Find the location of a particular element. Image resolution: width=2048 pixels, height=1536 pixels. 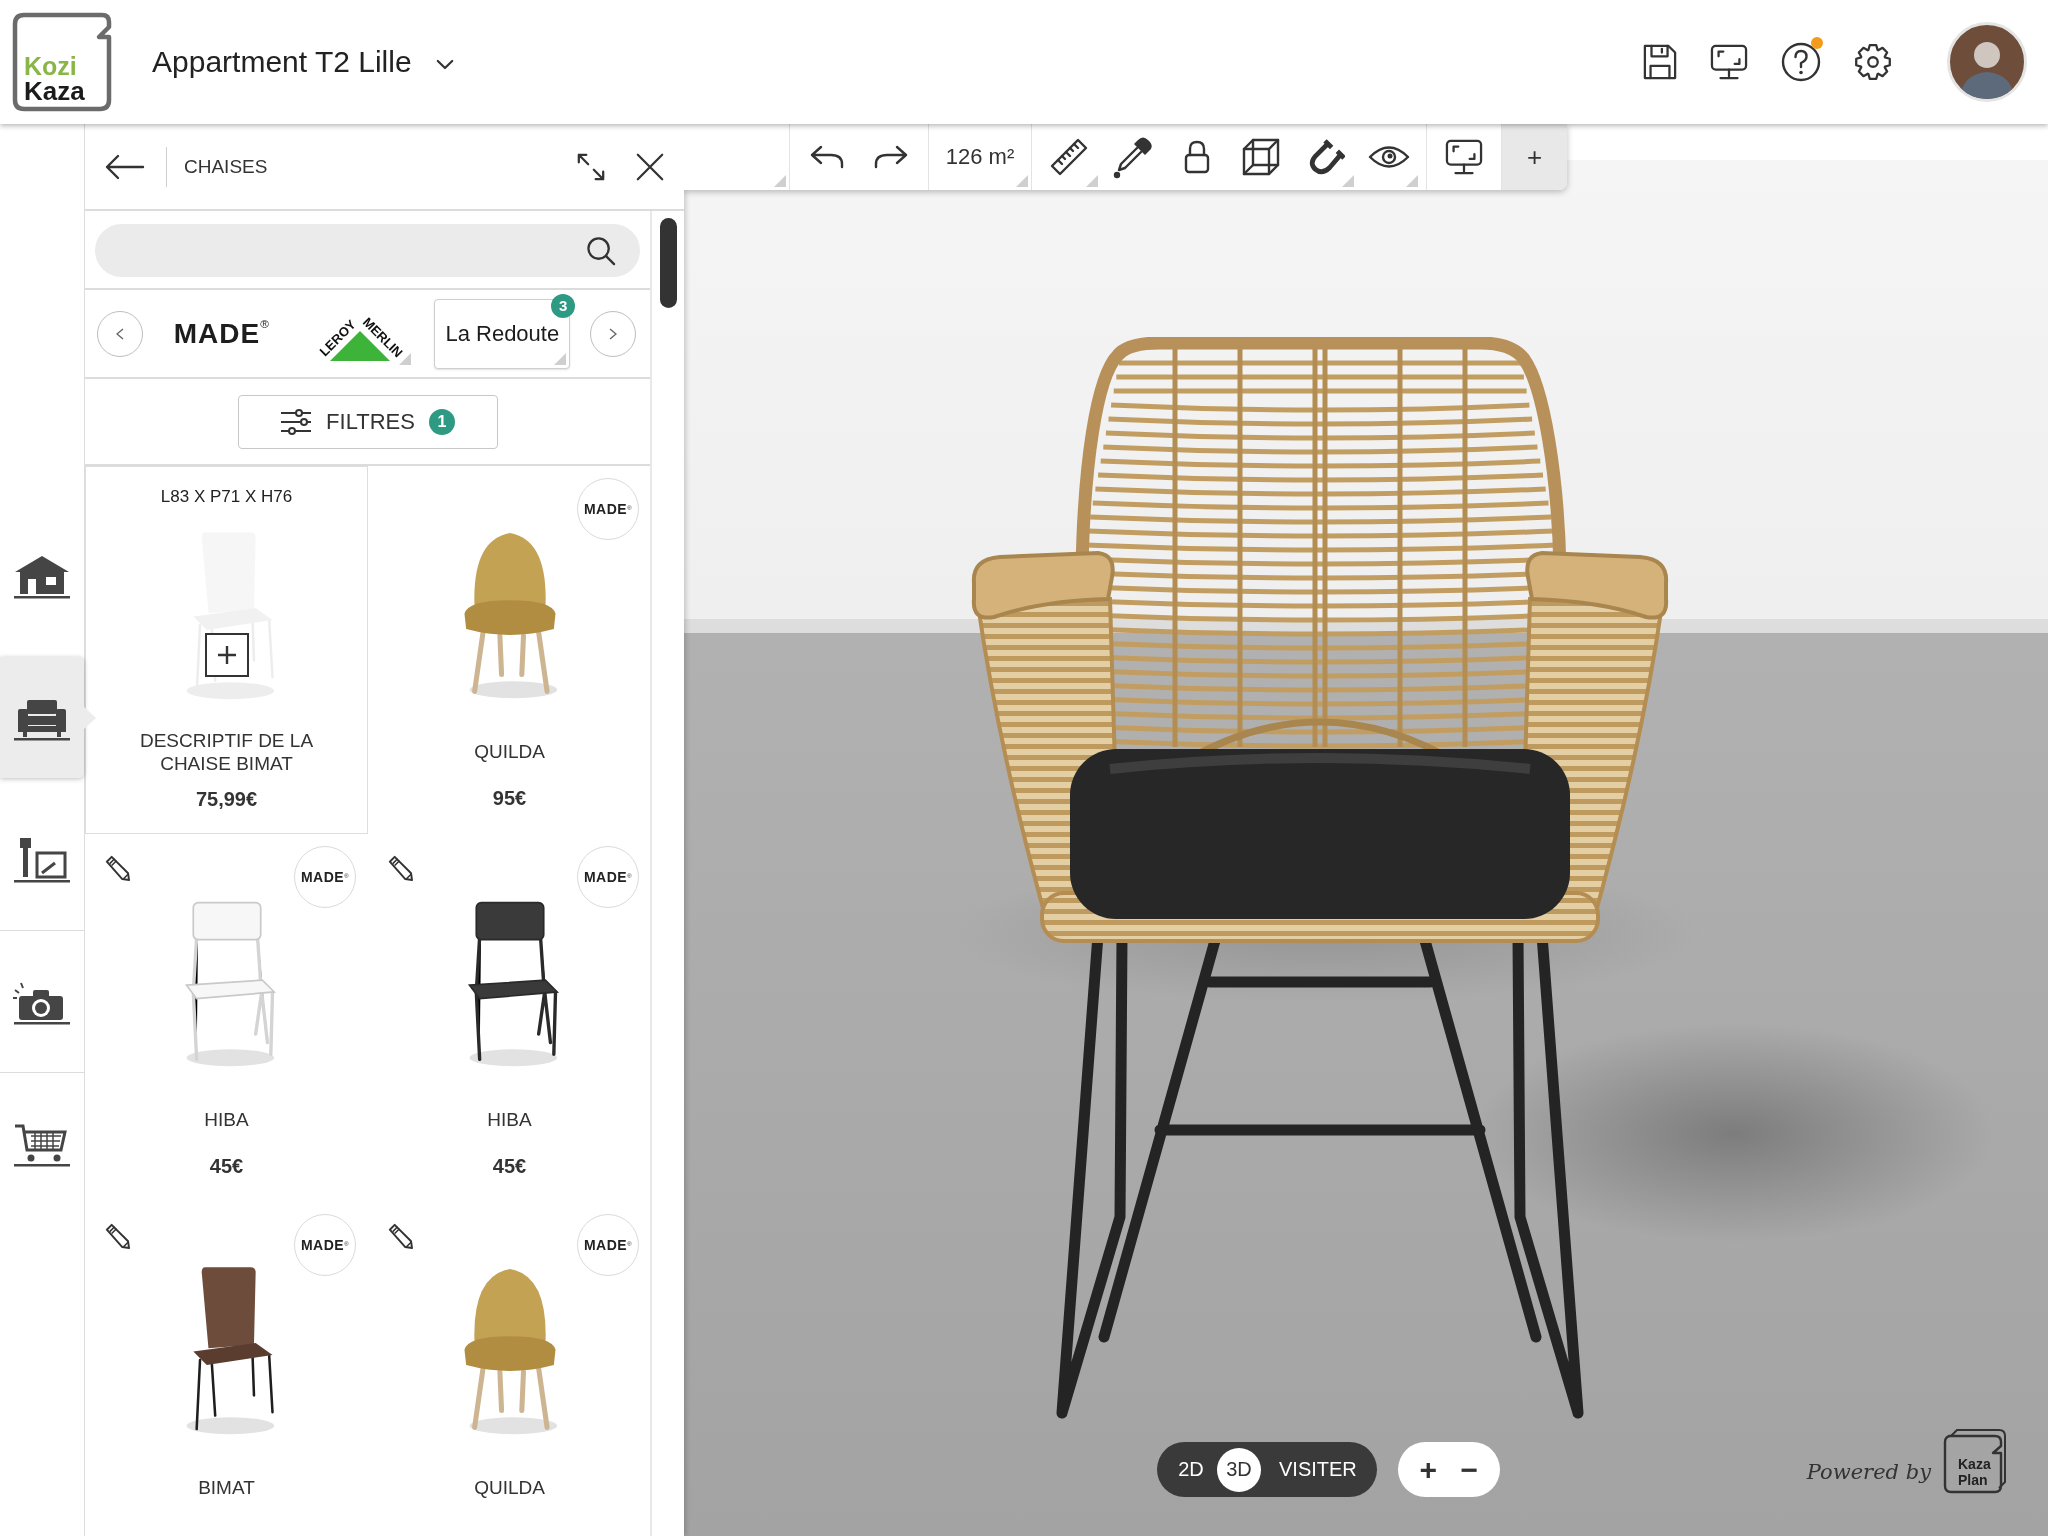

view-mode-tab: VISITER is located at coordinates (1318, 1469).